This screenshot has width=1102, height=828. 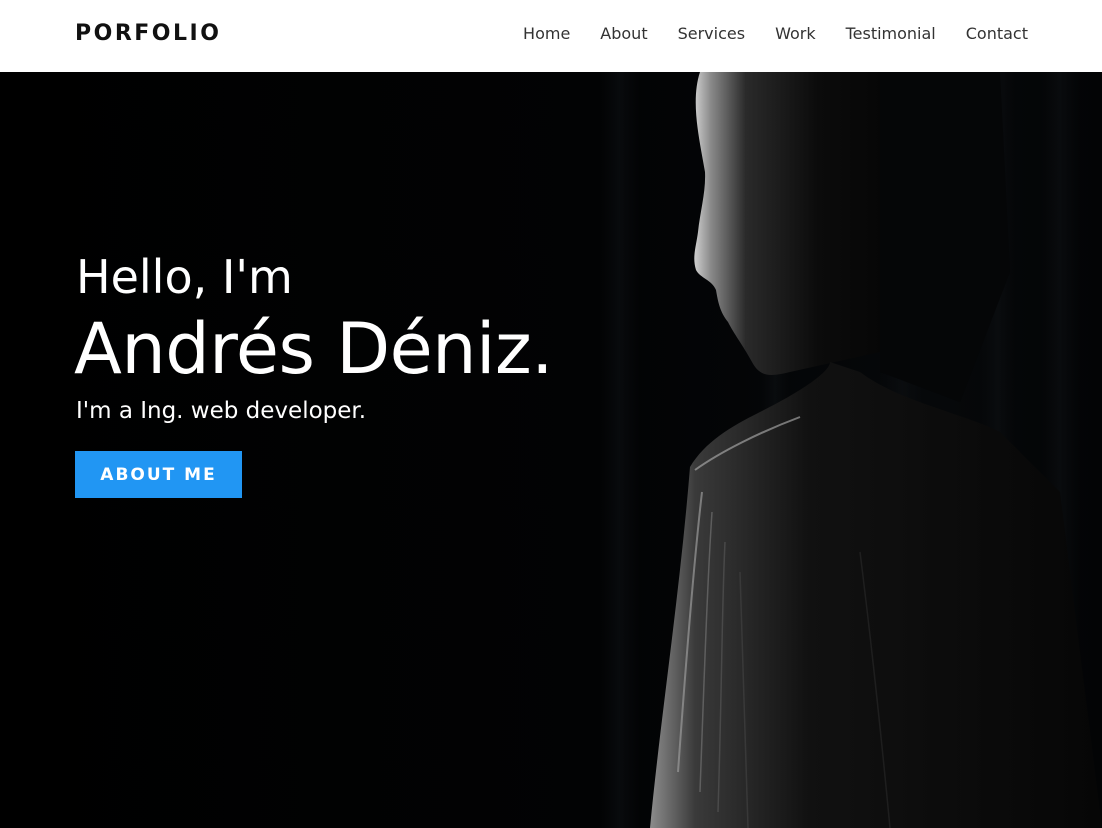 What do you see at coordinates (314, 349) in the screenshot?
I see `hero-name: Andrés Déniz.` at bounding box center [314, 349].